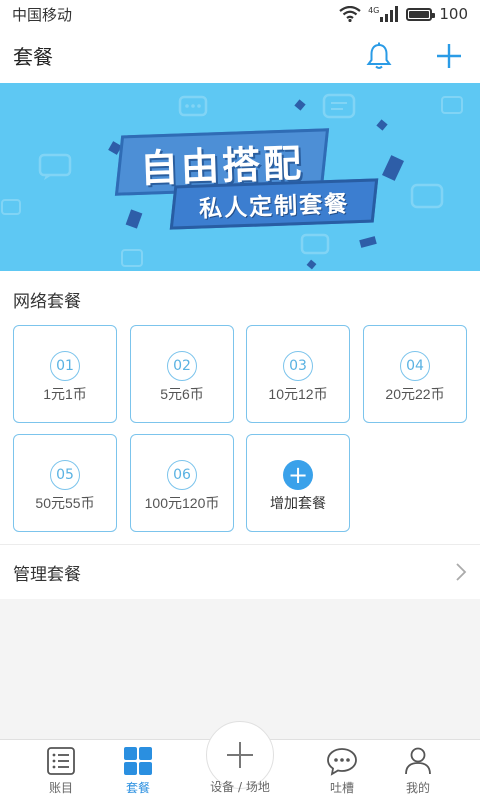  Describe the element at coordinates (341, 788) in the screenshot. I see `tab-label: 吐槽` at that location.